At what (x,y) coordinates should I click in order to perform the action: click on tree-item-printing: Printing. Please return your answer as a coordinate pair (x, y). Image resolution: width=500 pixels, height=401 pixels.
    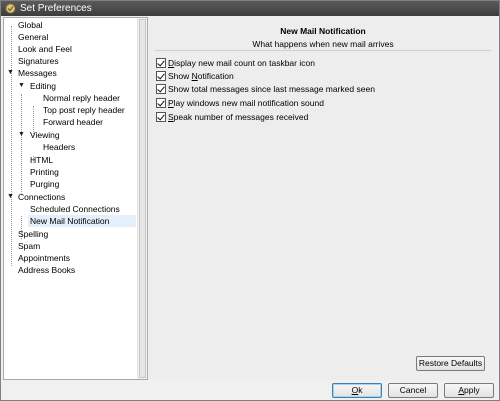
    Looking at the image, I should click on (44, 172).